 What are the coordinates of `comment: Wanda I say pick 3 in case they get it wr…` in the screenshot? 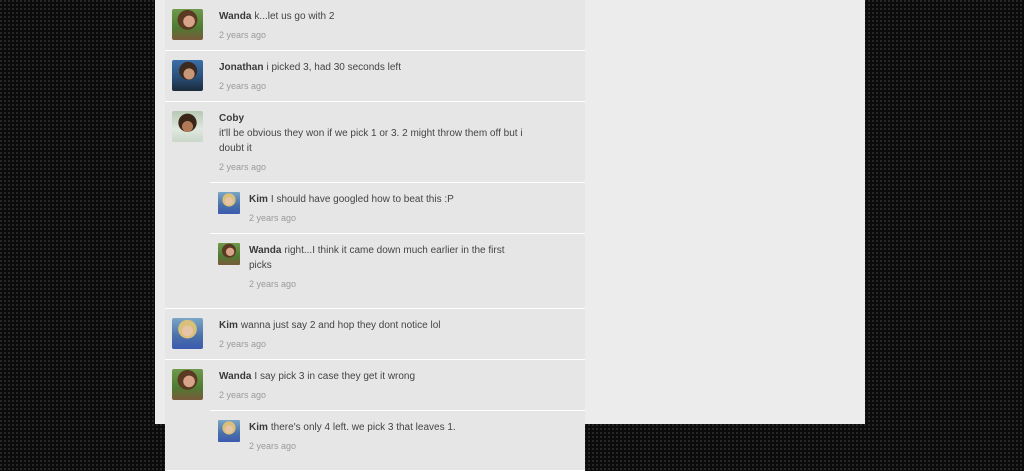 It's located at (375, 415).